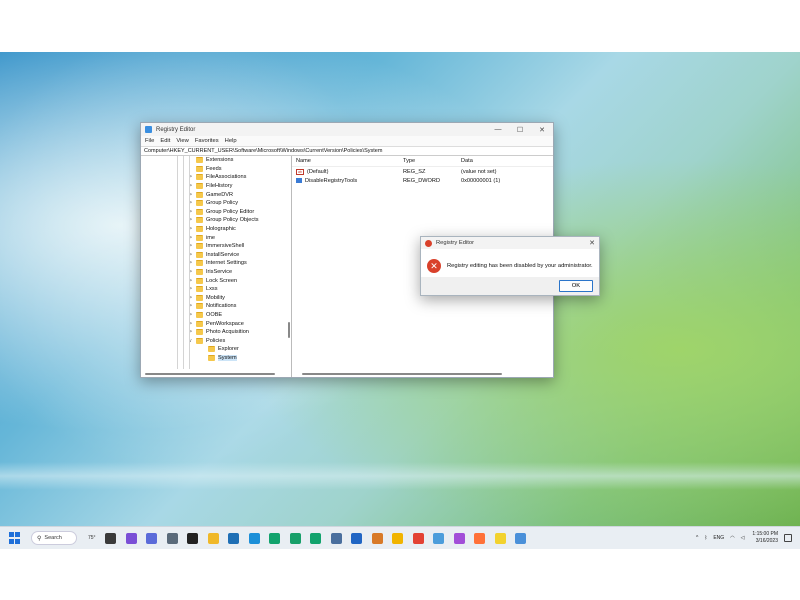 This screenshot has height=600, width=800. Describe the element at coordinates (216, 340) in the screenshot. I see `tree-item: v Policies` at that location.